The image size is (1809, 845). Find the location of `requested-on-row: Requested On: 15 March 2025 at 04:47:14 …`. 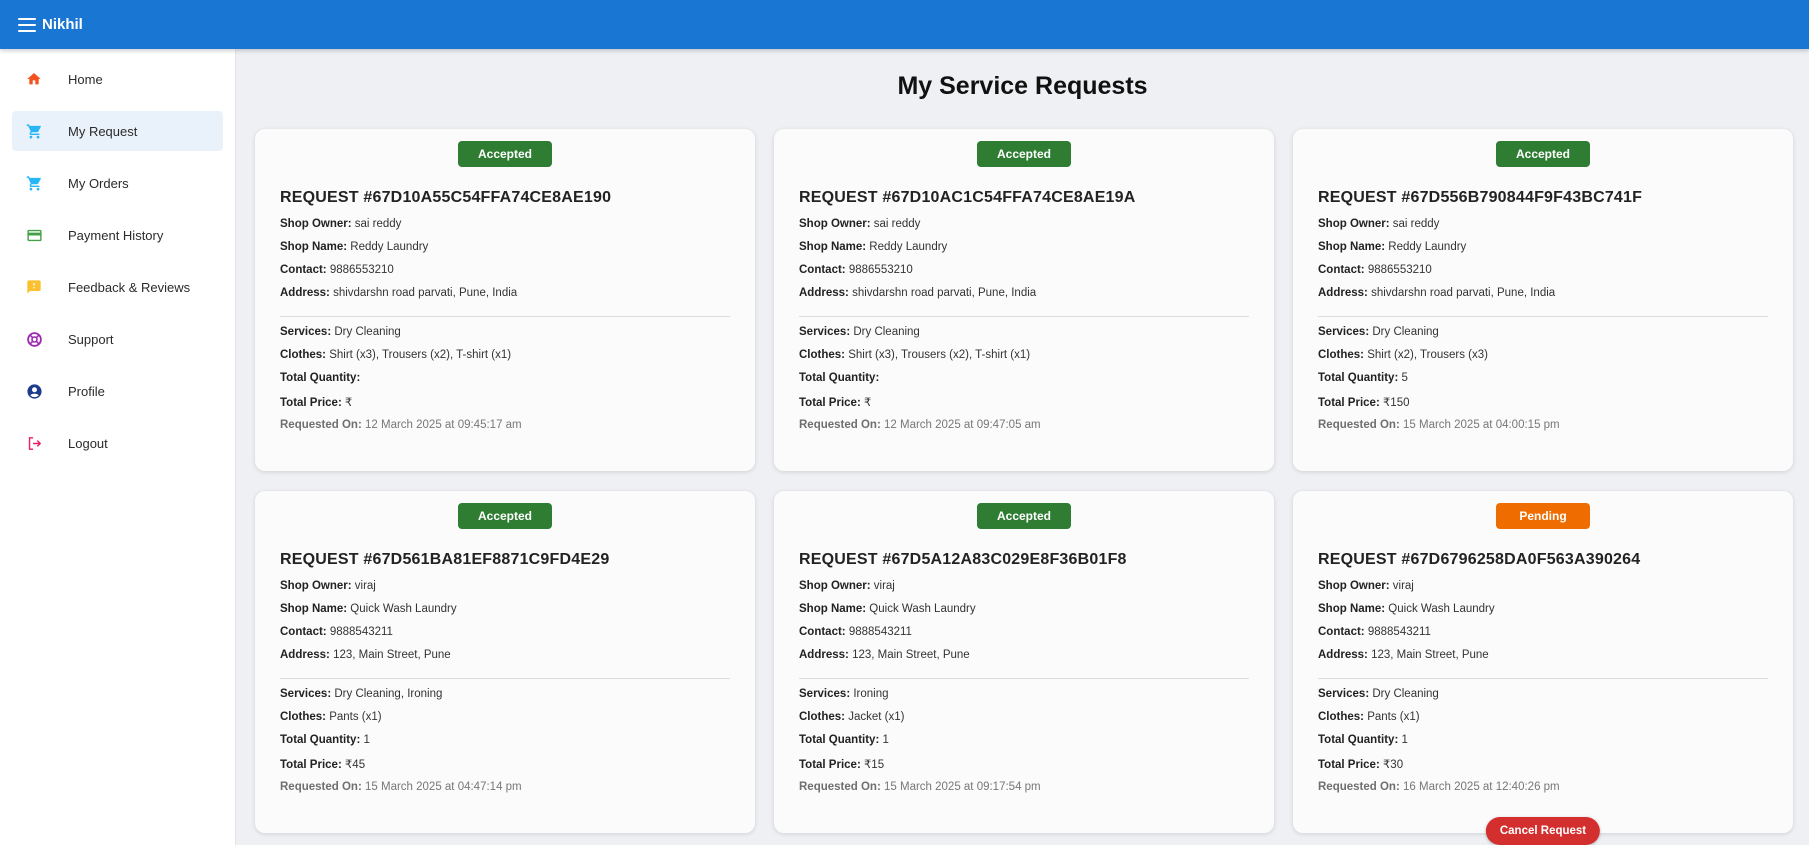

requested-on-row: Requested On: 15 March 2025 at 04:47:14 … is located at coordinates (505, 787).